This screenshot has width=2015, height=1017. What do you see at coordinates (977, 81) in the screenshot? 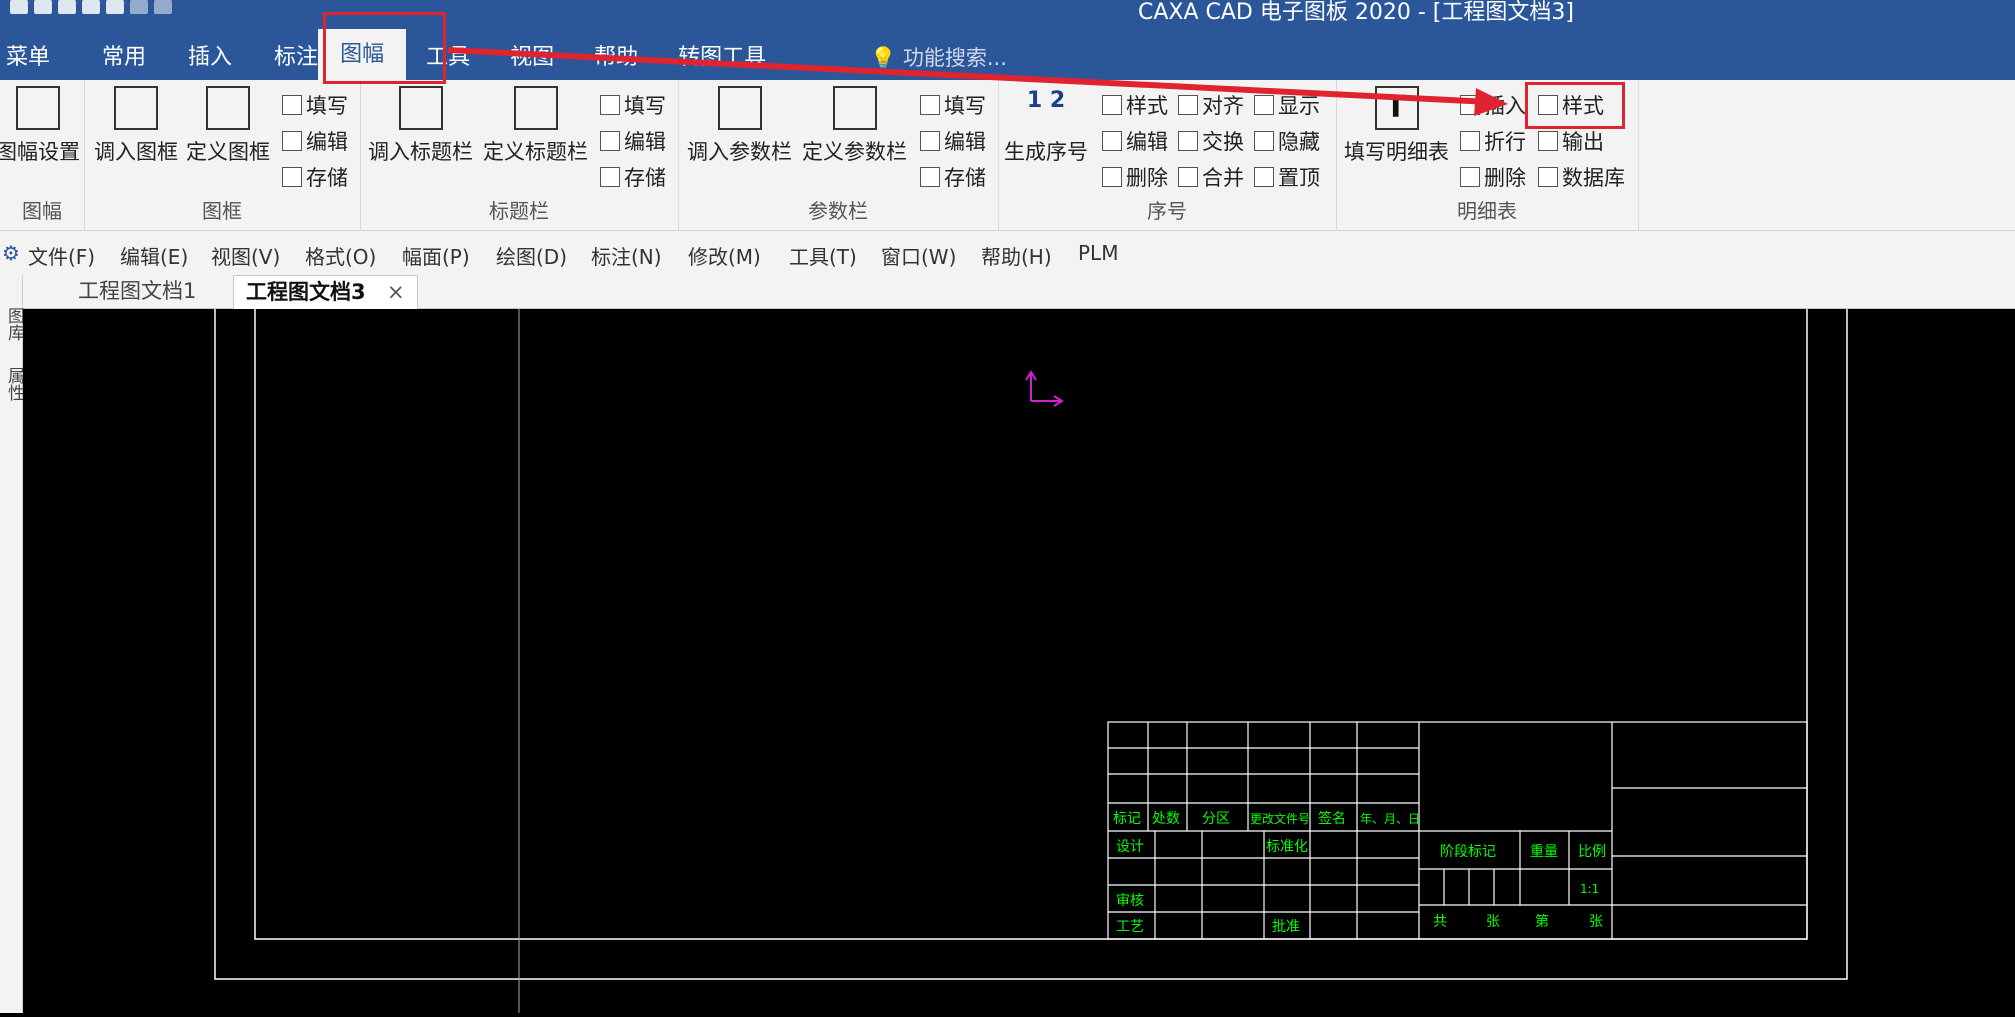
I see `annotation-arrow` at bounding box center [977, 81].